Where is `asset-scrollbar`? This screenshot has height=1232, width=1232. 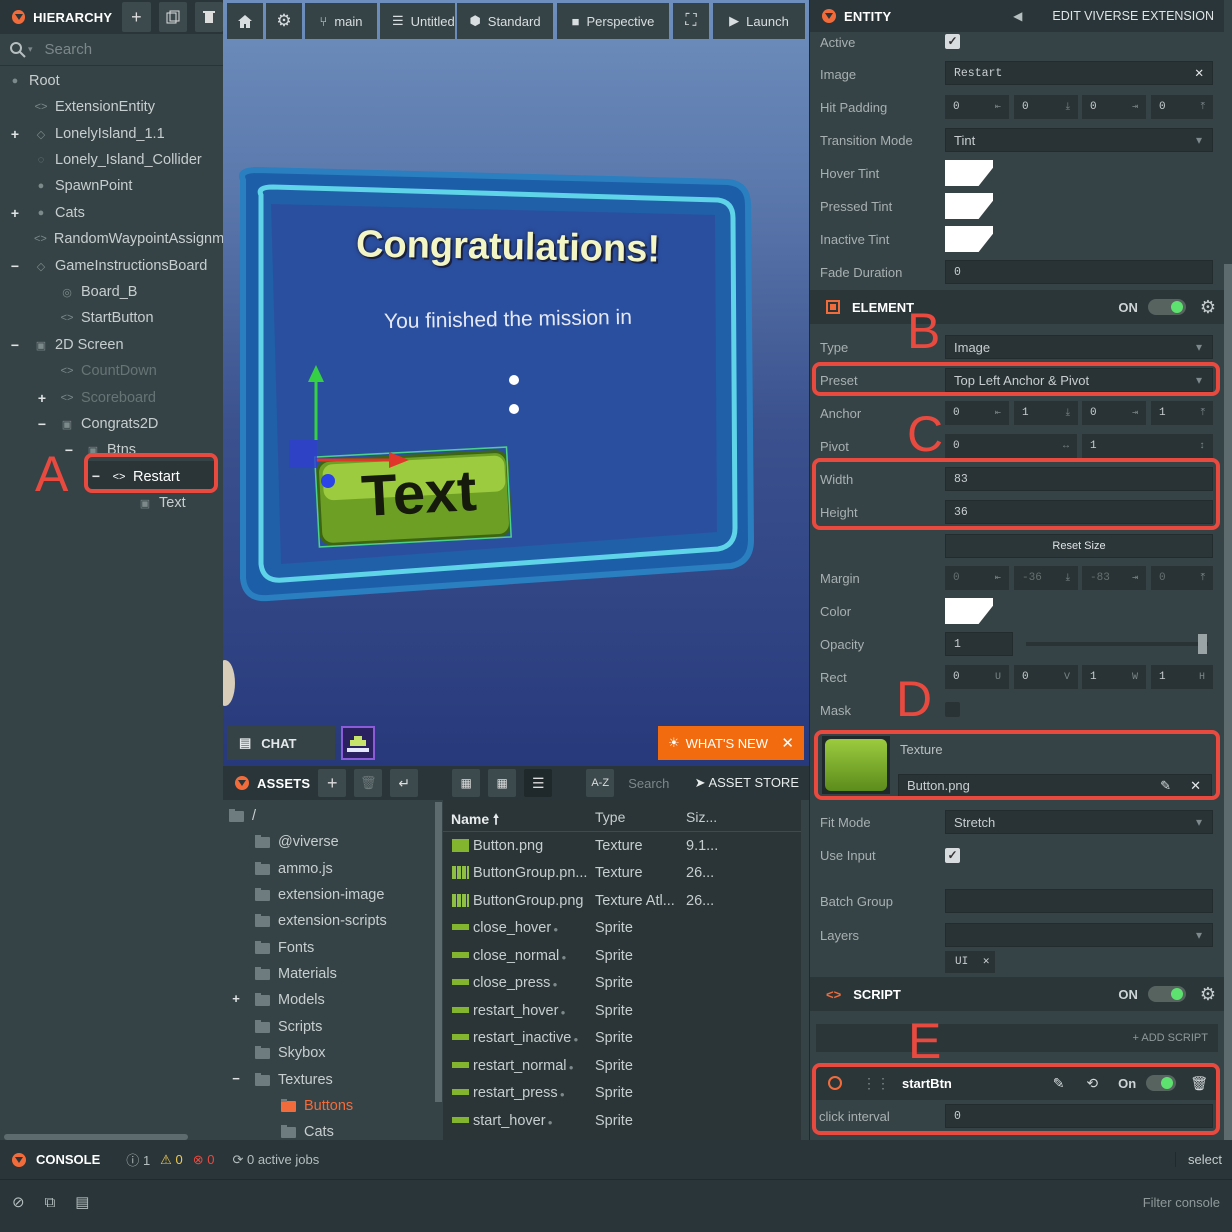
asset-scrollbar is located at coordinates (805, 970).